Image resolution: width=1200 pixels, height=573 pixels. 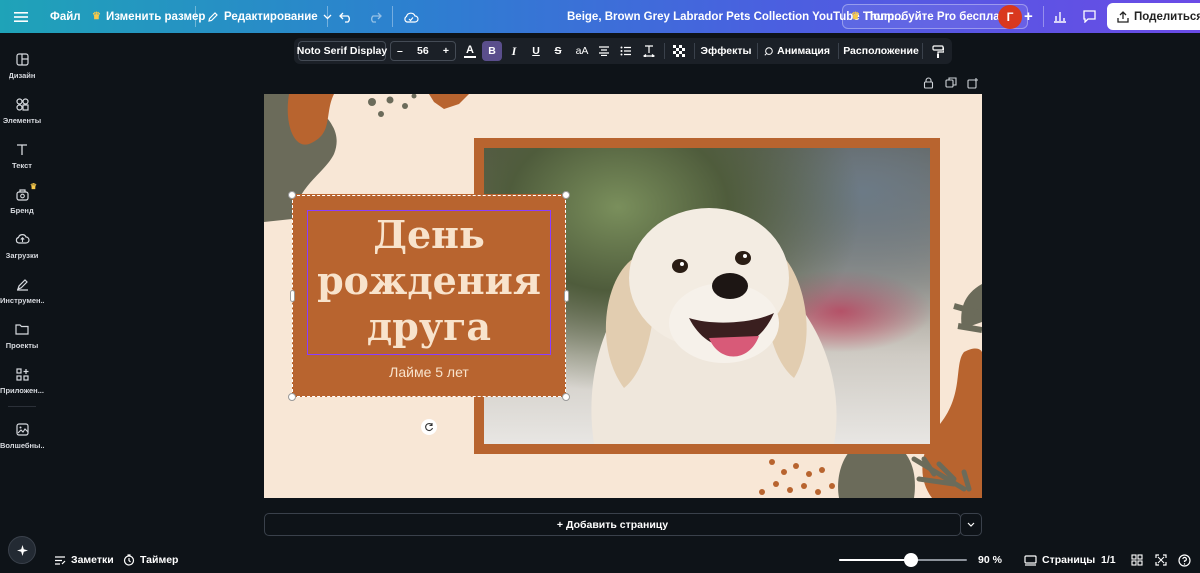 I want to click on sidebar-item-brand: ♛ Бренд, so click(x=22, y=200).